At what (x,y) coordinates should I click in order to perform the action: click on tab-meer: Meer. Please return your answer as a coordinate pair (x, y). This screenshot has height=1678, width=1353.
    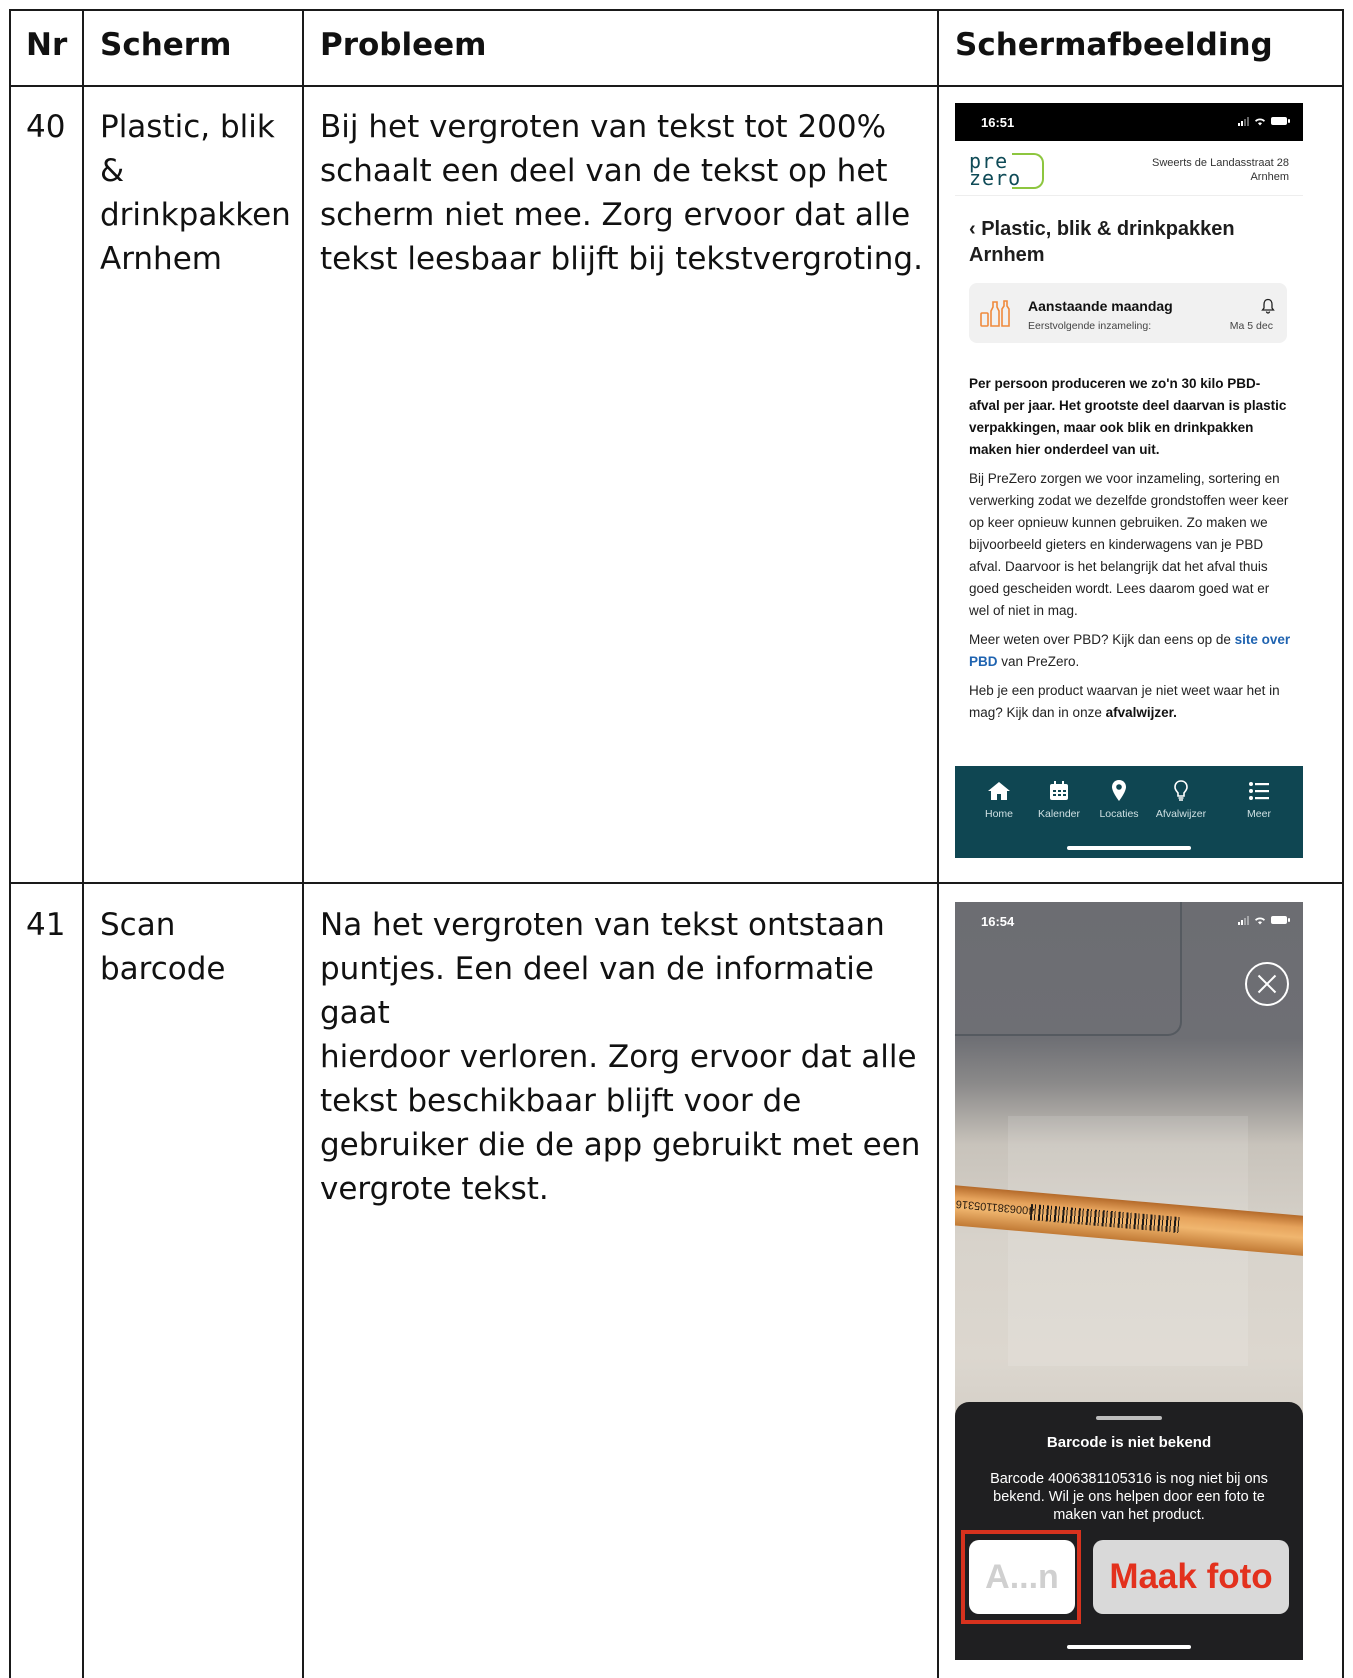
    Looking at the image, I should click on (1259, 799).